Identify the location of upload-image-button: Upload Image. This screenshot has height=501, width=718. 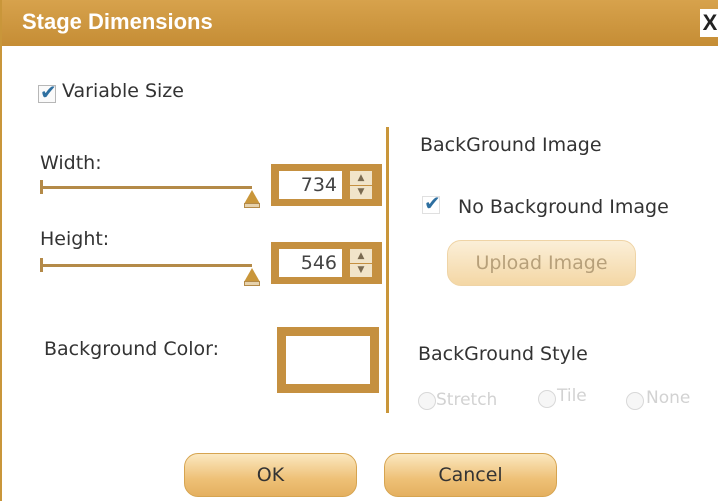
(541, 263).